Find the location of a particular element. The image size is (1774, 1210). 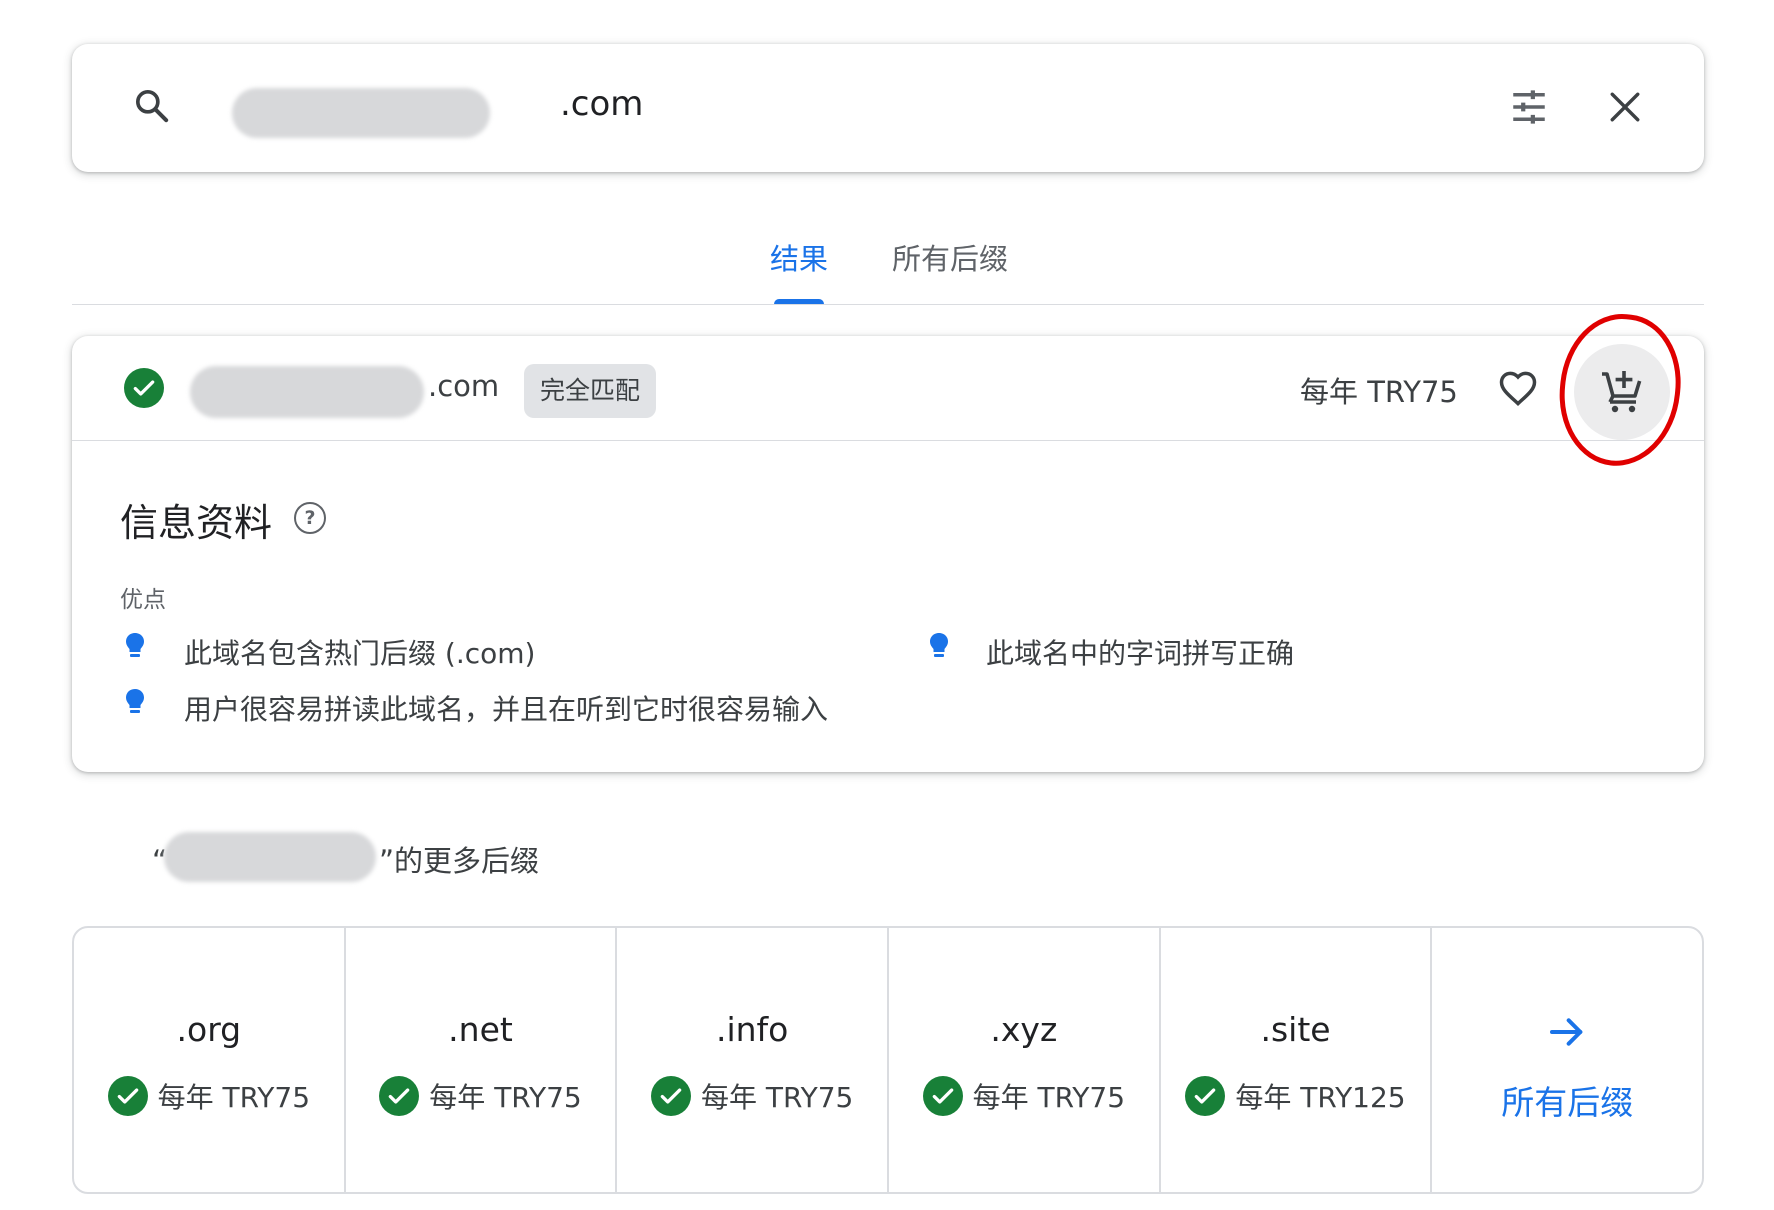

tab-results: 结果 is located at coordinates (799, 257).